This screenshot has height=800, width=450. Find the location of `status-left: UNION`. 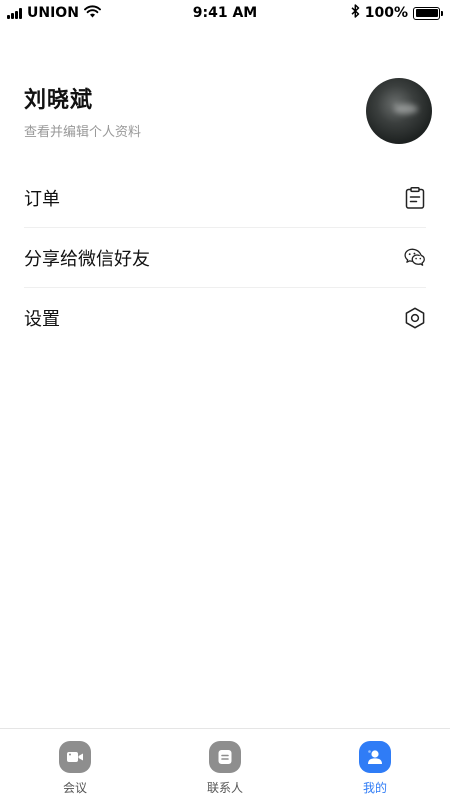

status-left: UNION is located at coordinates (54, 13).